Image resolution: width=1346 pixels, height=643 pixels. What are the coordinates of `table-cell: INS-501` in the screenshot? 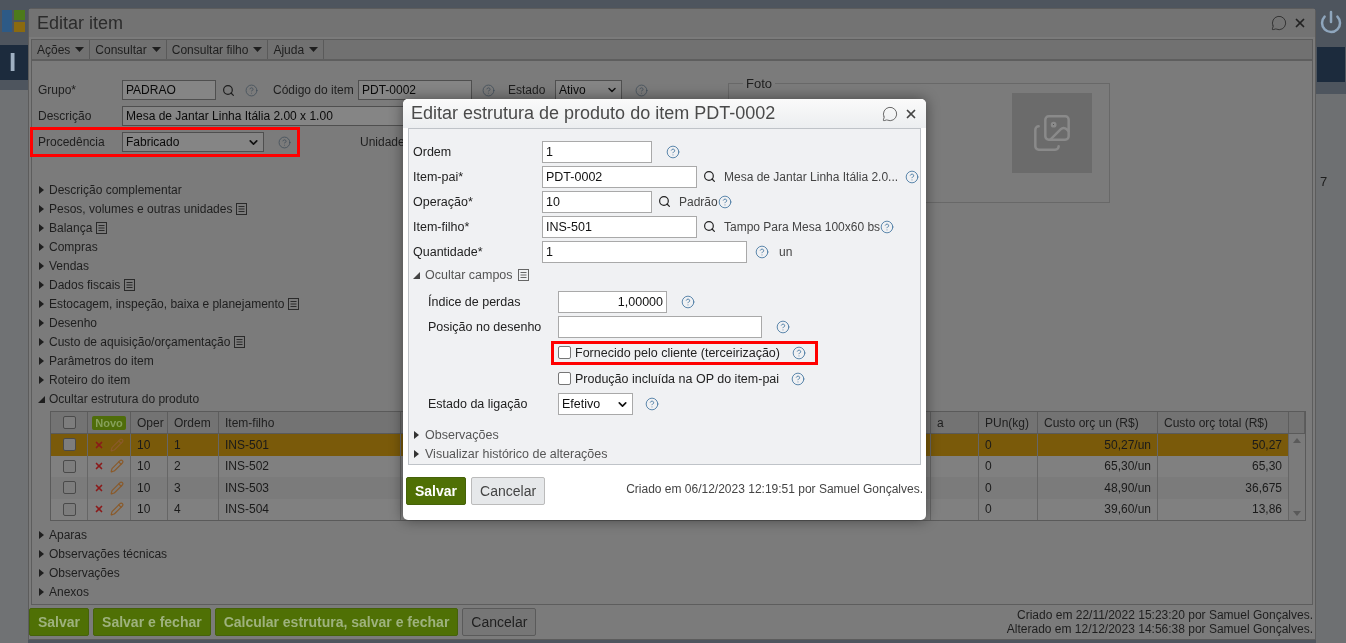 It's located at (247, 444).